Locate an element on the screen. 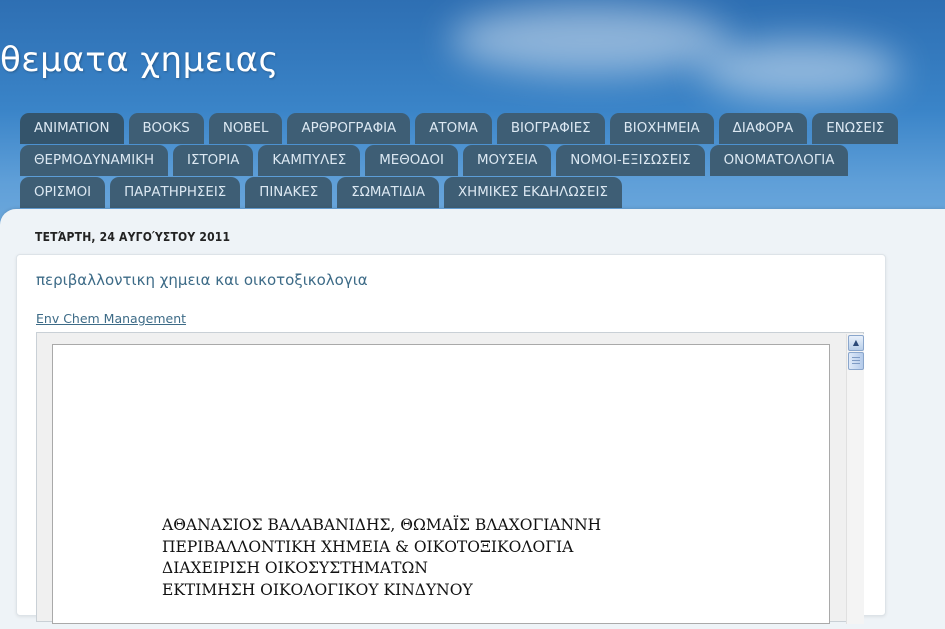 The width and height of the screenshot is (945, 629). tab-arthrografia: ΑΡΘΡΟΓΡΑΦΙΑ is located at coordinates (349, 128).